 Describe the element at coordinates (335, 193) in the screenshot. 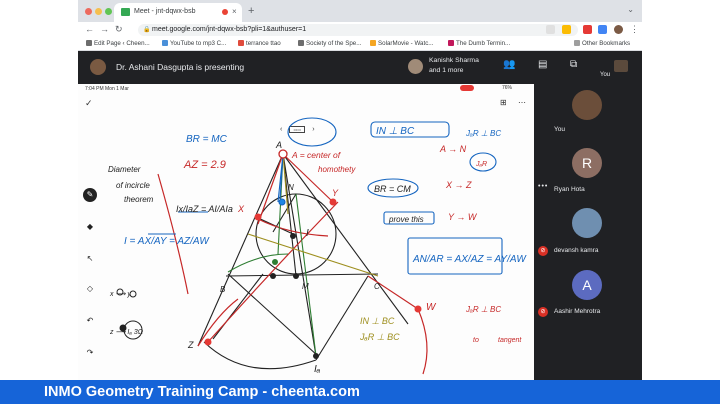

I see `svg-text: Y` at that location.